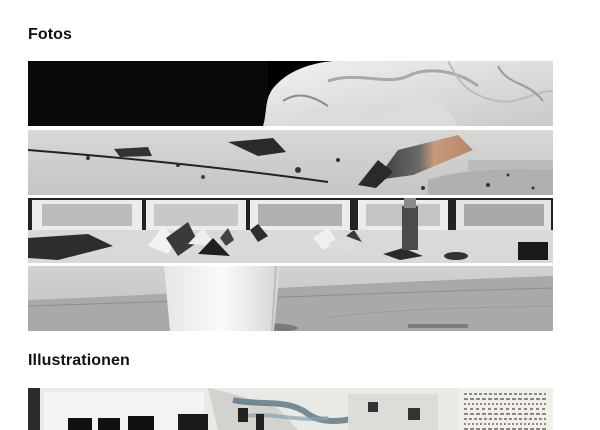  I want to click on illustration-strip-collage, so click(290, 409).